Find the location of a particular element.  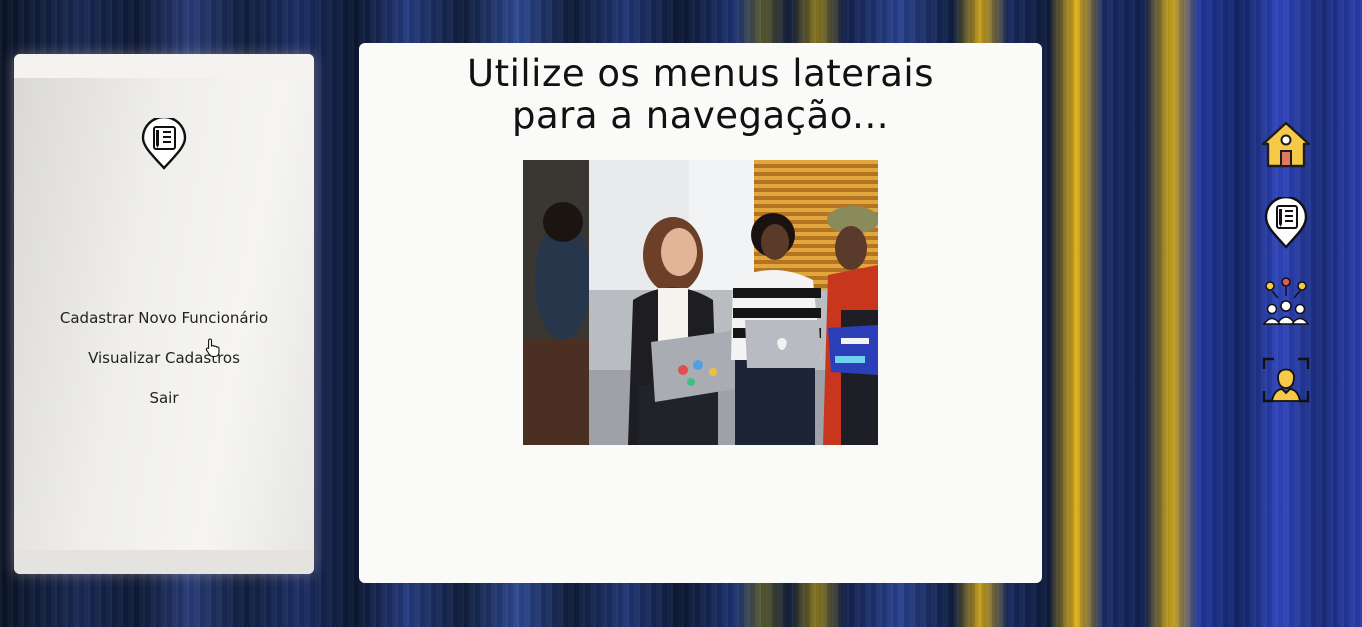

right-icon-nav is located at coordinates (1286, 276).